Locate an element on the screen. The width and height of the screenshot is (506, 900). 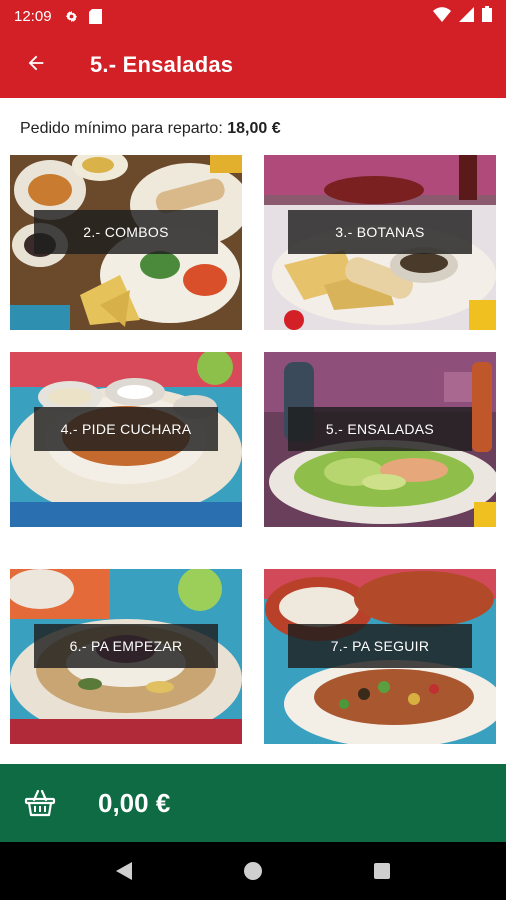
recents-square-icon is located at coordinates (382, 871).